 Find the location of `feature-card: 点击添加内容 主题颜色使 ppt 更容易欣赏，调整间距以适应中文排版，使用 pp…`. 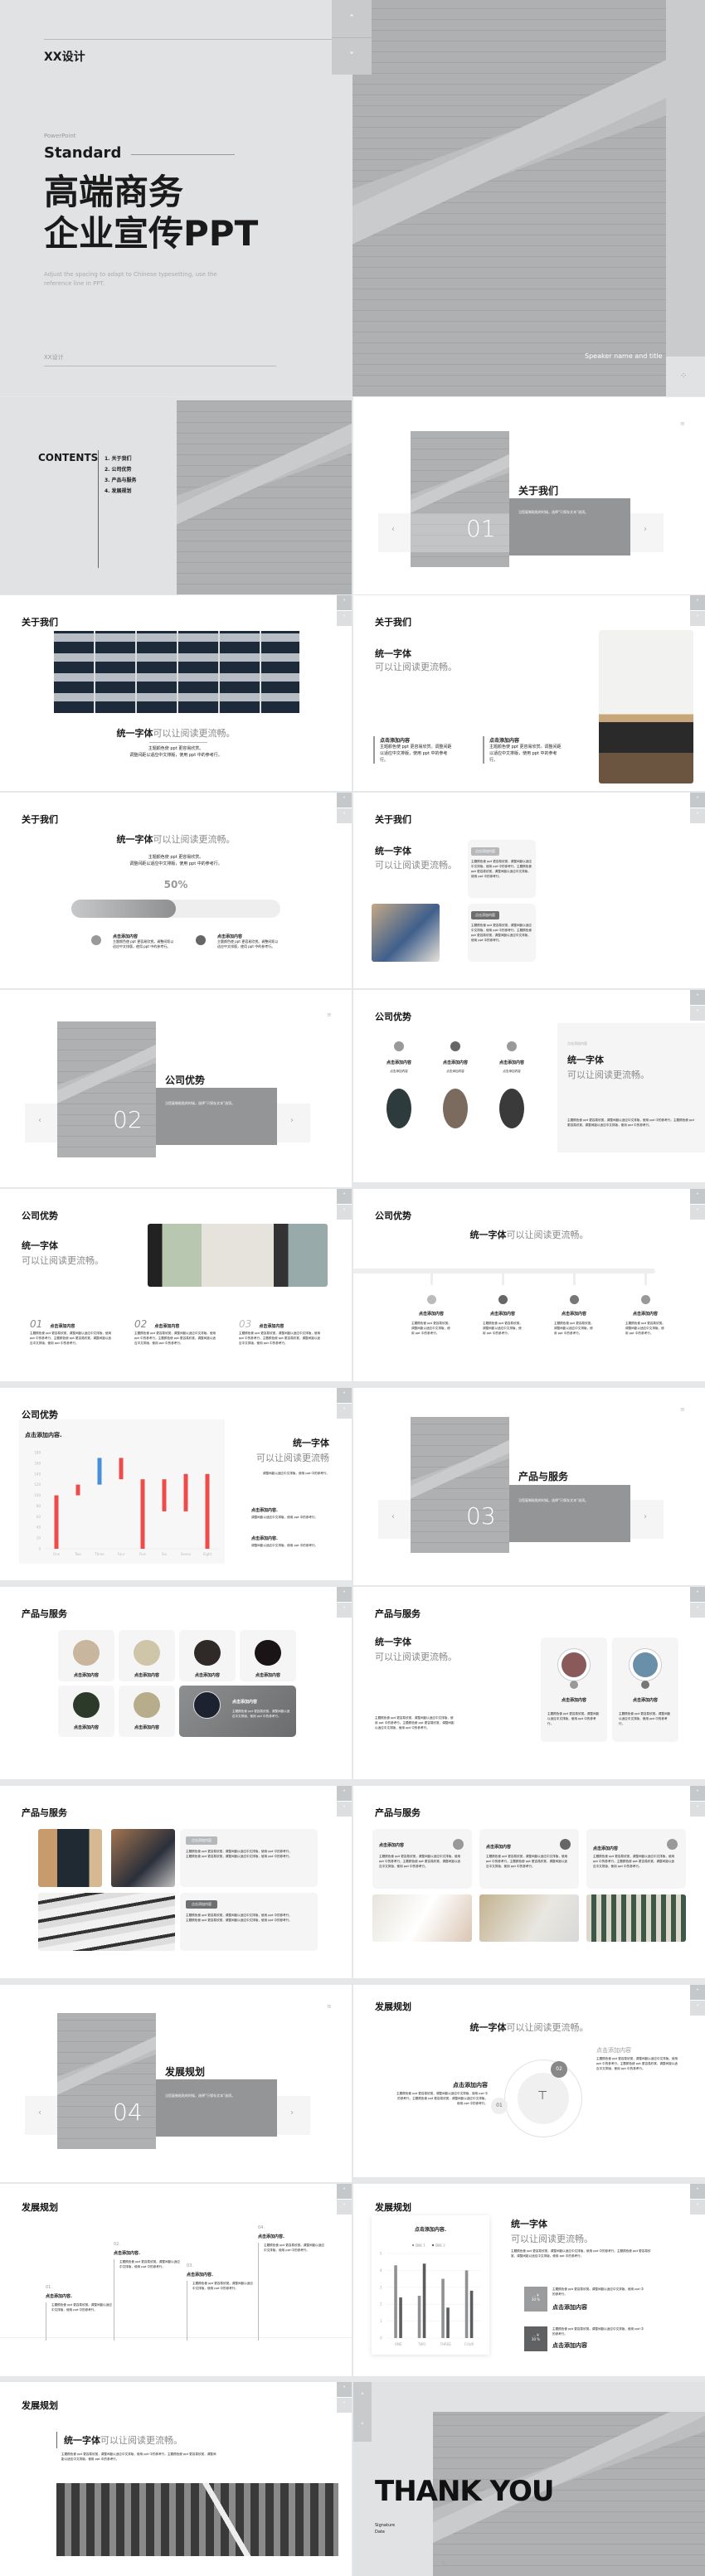

feature-card: 点击添加内容 主题颜色使 ppt 更容易欣赏，调整间距以适应中文排版，使用 pp… is located at coordinates (422, 1859).